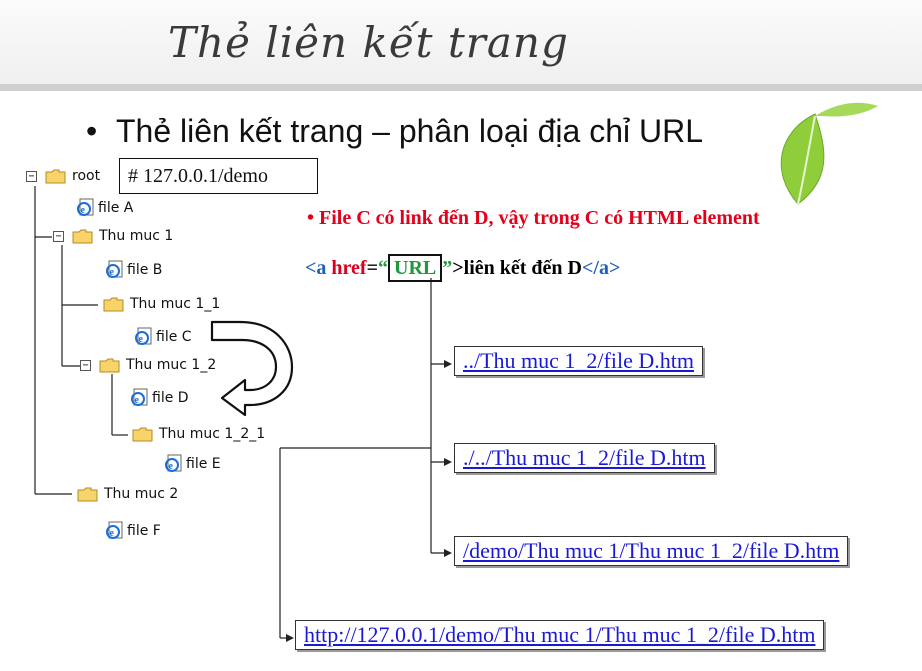 This screenshot has height=671, width=922. I want to click on tree-label: Thu muc 1_2, so click(171, 365).